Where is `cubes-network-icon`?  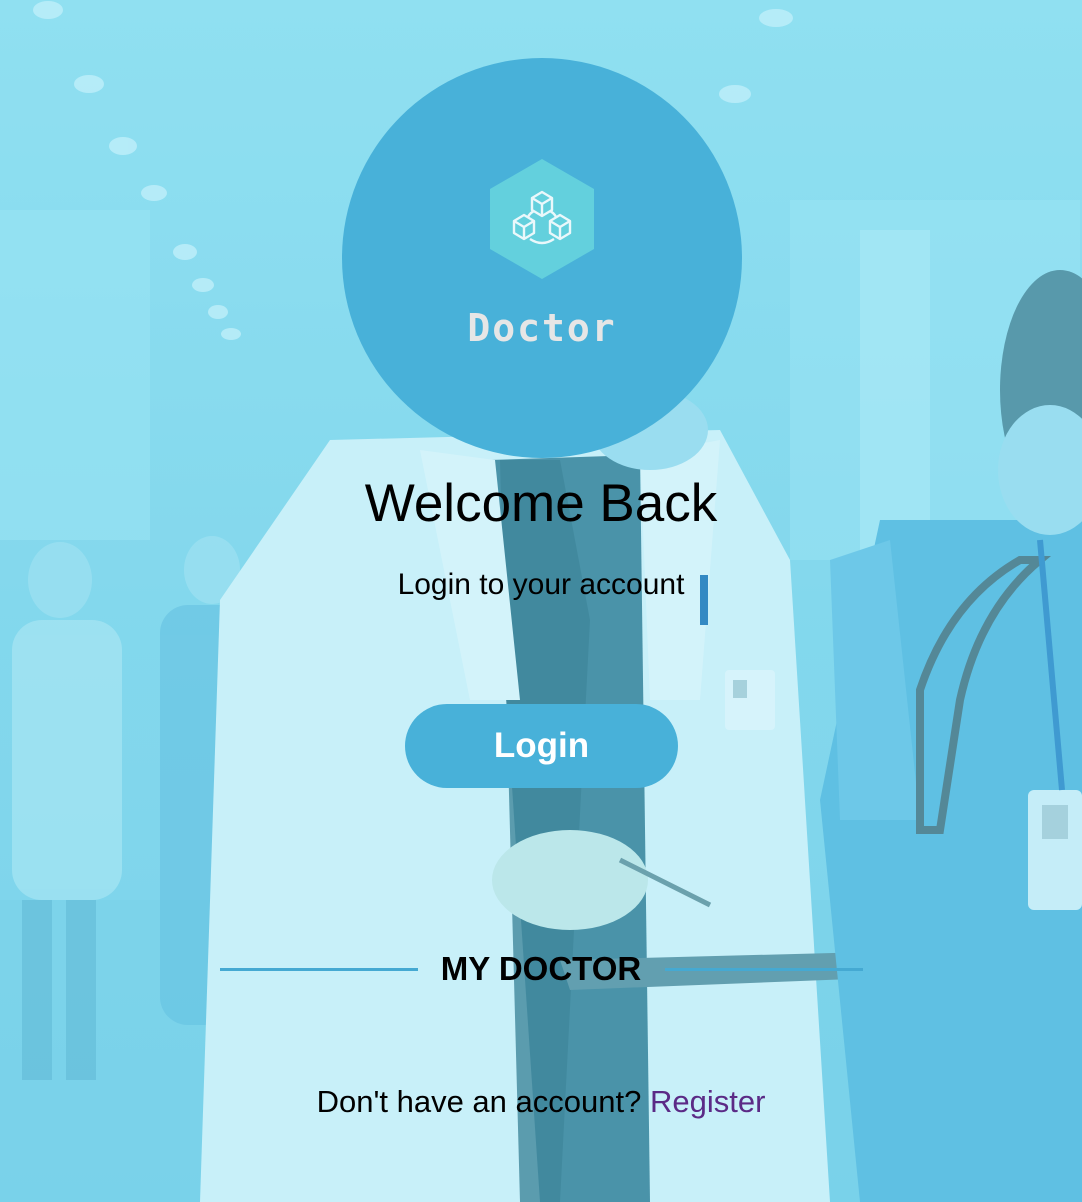 cubes-network-icon is located at coordinates (542, 219).